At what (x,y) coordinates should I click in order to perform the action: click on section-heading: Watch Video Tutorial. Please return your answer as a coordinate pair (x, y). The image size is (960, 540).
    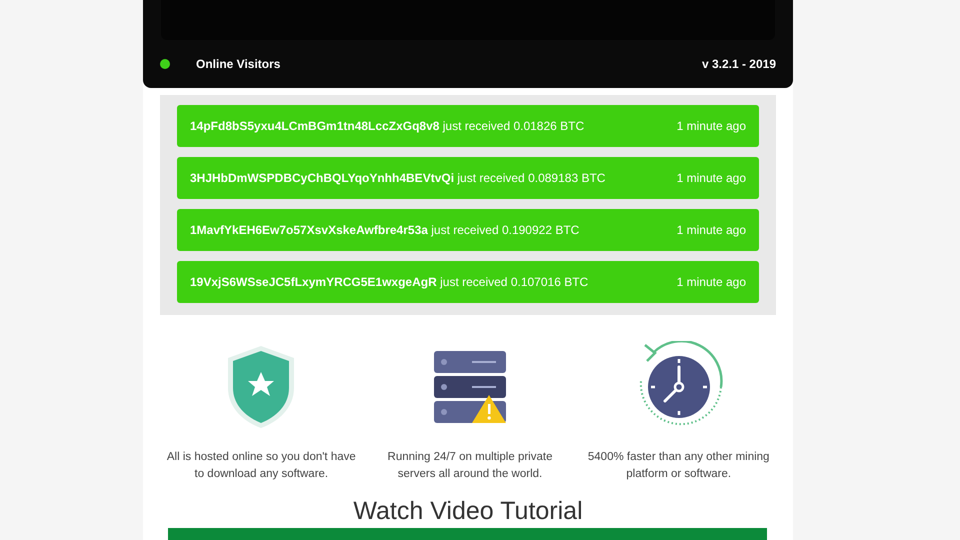
    Looking at the image, I should click on (468, 511).